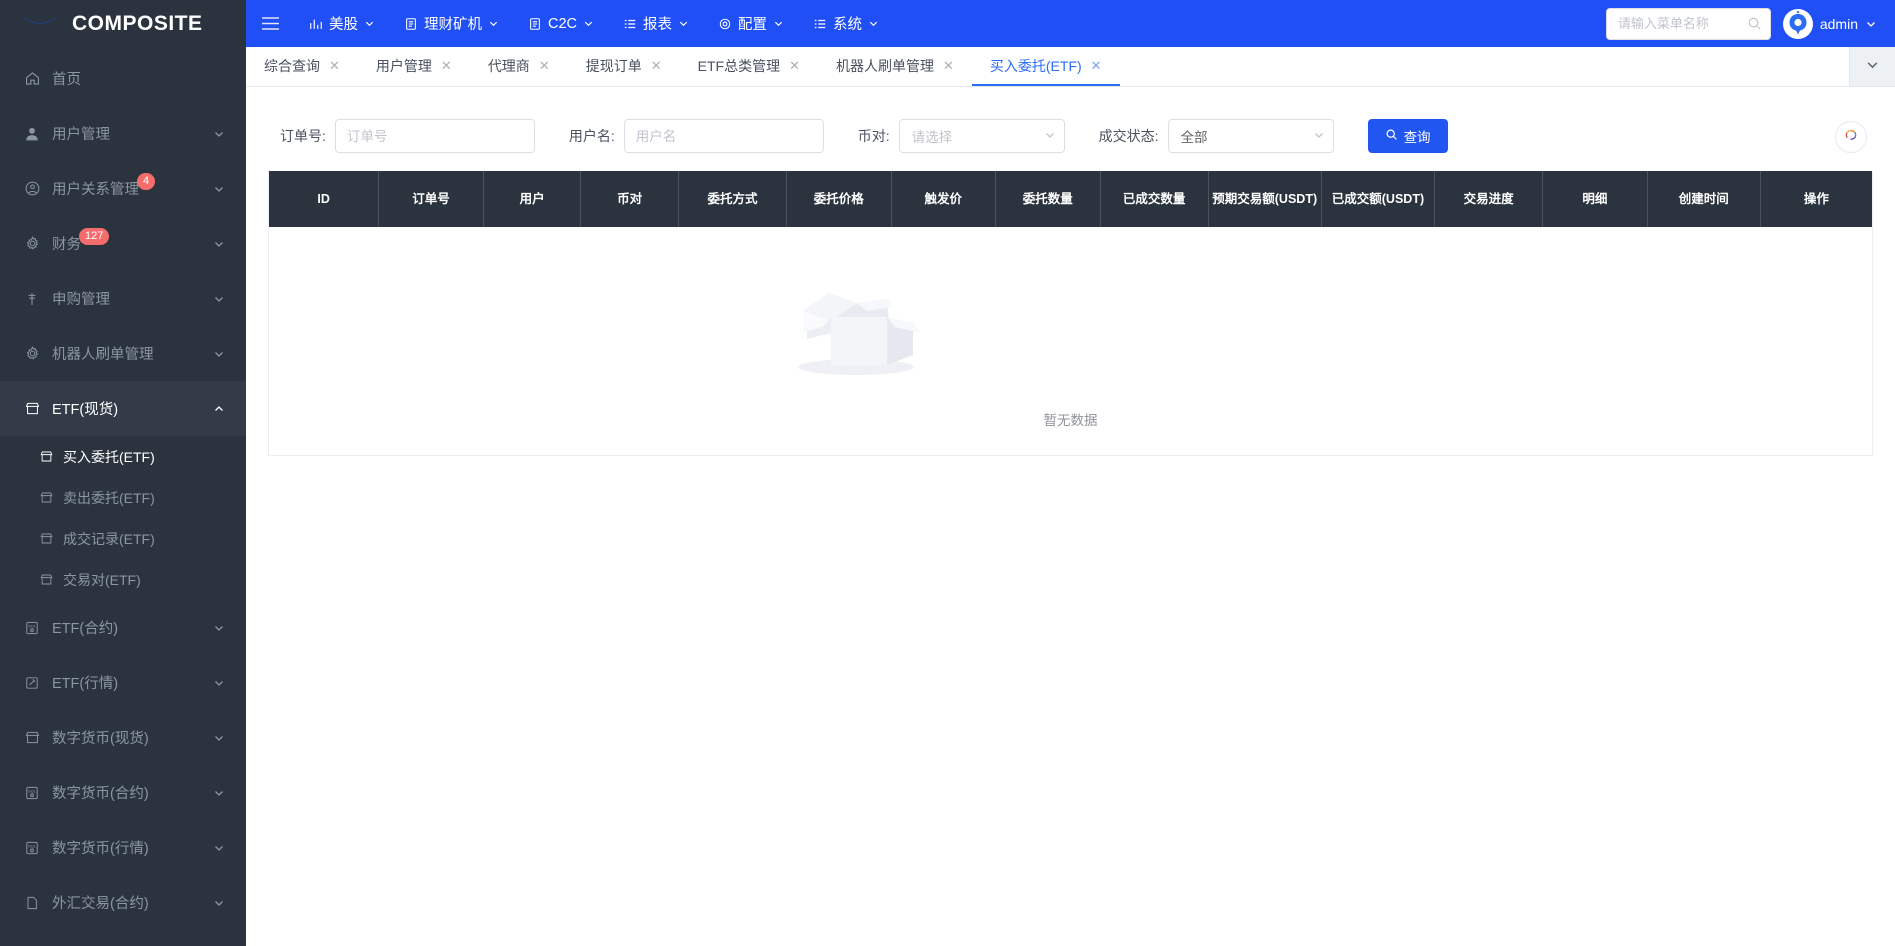  I want to click on tab-buy-order-etf: 买入委托(ETF) ✕, so click(1045, 66).